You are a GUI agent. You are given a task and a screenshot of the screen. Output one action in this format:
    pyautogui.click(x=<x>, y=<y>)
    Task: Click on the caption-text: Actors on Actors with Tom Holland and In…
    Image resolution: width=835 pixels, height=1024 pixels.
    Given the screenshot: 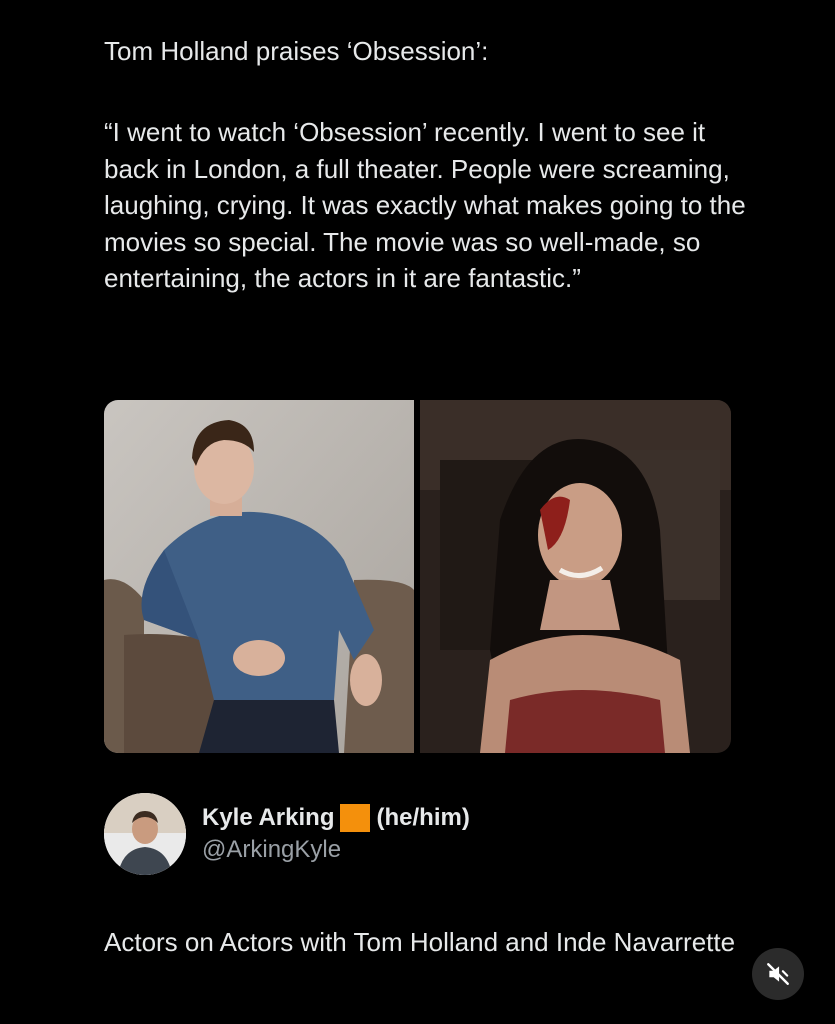 What is the action you would take?
    pyautogui.click(x=420, y=942)
    